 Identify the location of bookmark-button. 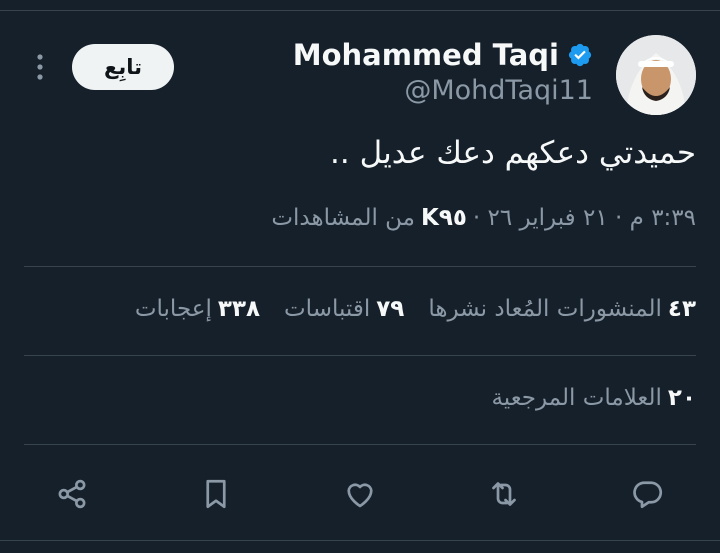
(216, 494).